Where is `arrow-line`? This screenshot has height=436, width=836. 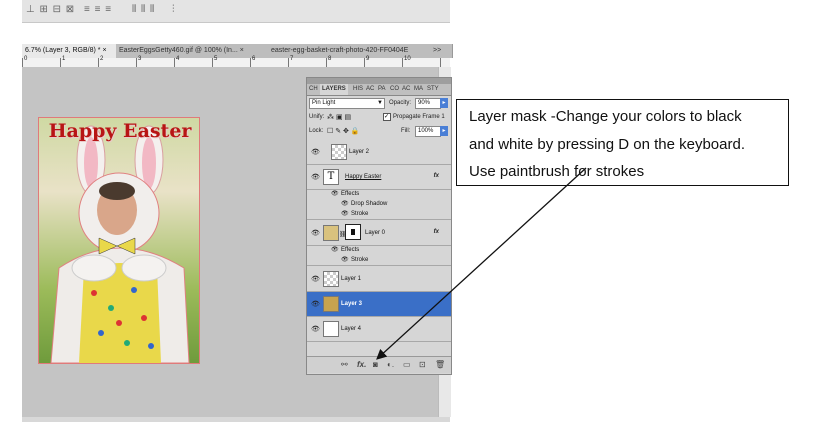
arrow-line is located at coordinates (481, 263).